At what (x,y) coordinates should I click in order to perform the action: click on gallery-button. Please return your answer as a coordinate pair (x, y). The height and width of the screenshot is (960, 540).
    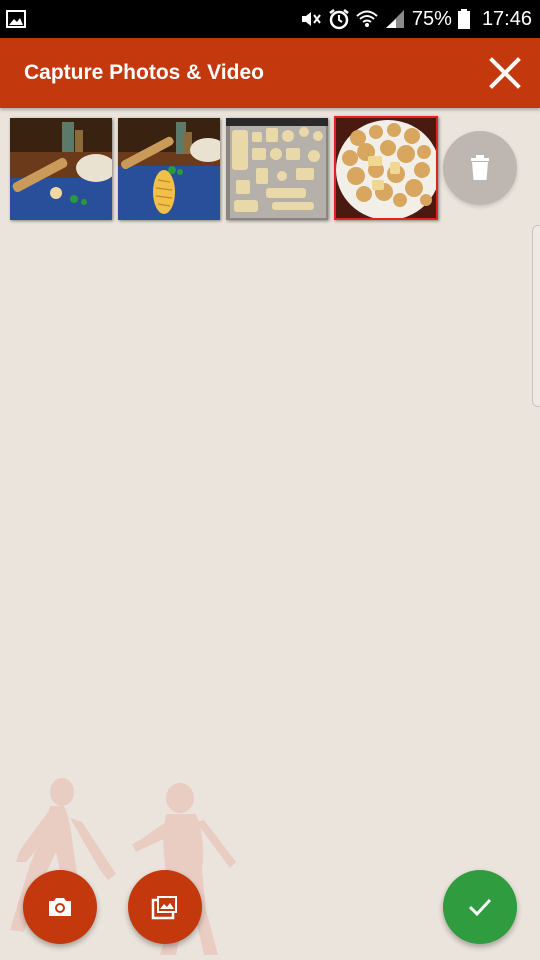
    Looking at the image, I should click on (165, 907).